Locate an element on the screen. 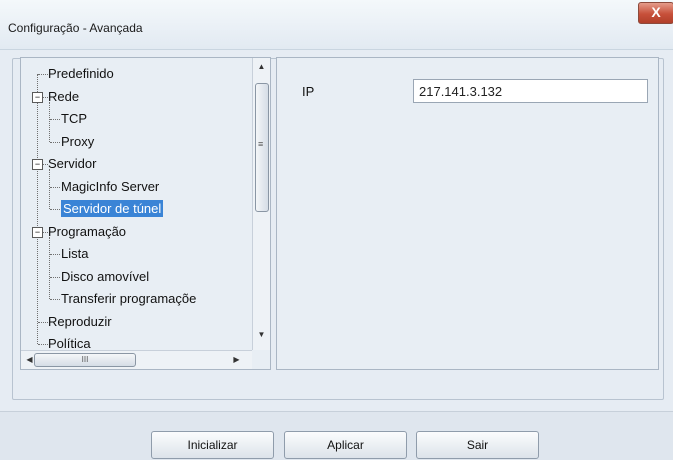 This screenshot has width=673, height=460. exit-button: Sair is located at coordinates (477, 445).